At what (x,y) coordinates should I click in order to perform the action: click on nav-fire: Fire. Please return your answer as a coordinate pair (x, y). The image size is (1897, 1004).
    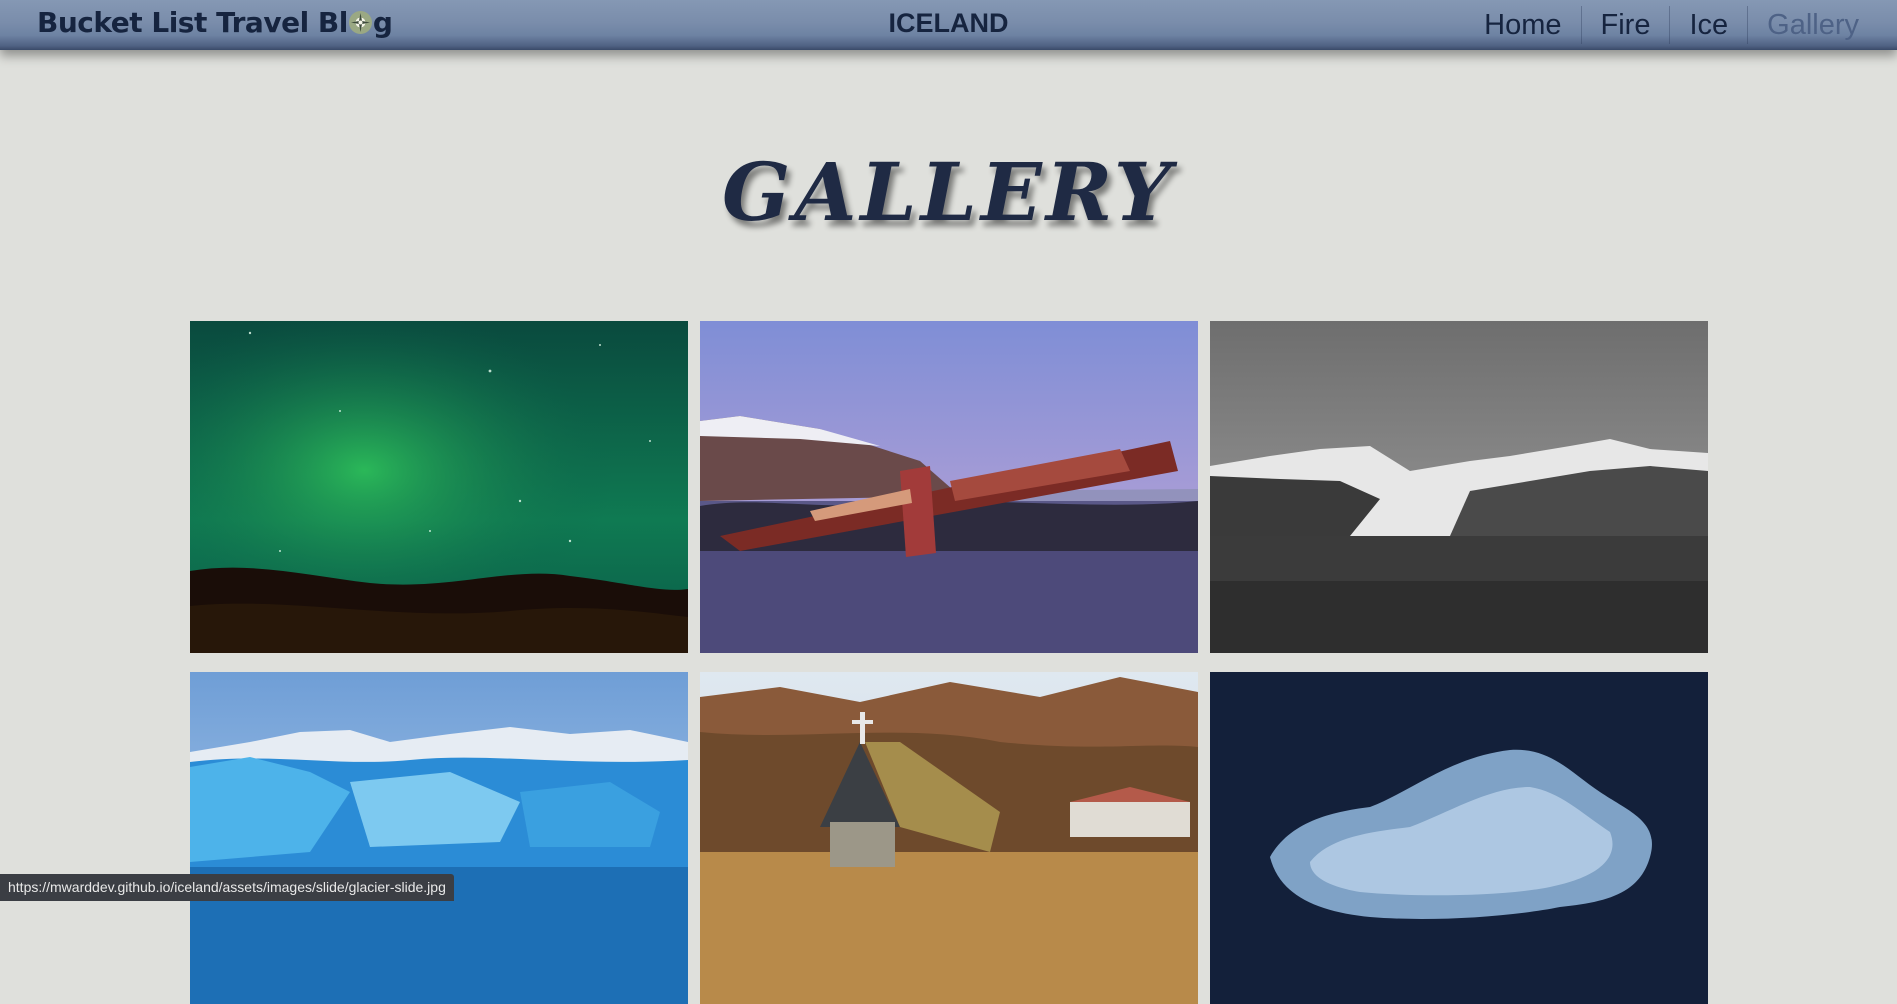
    Looking at the image, I should click on (1625, 25).